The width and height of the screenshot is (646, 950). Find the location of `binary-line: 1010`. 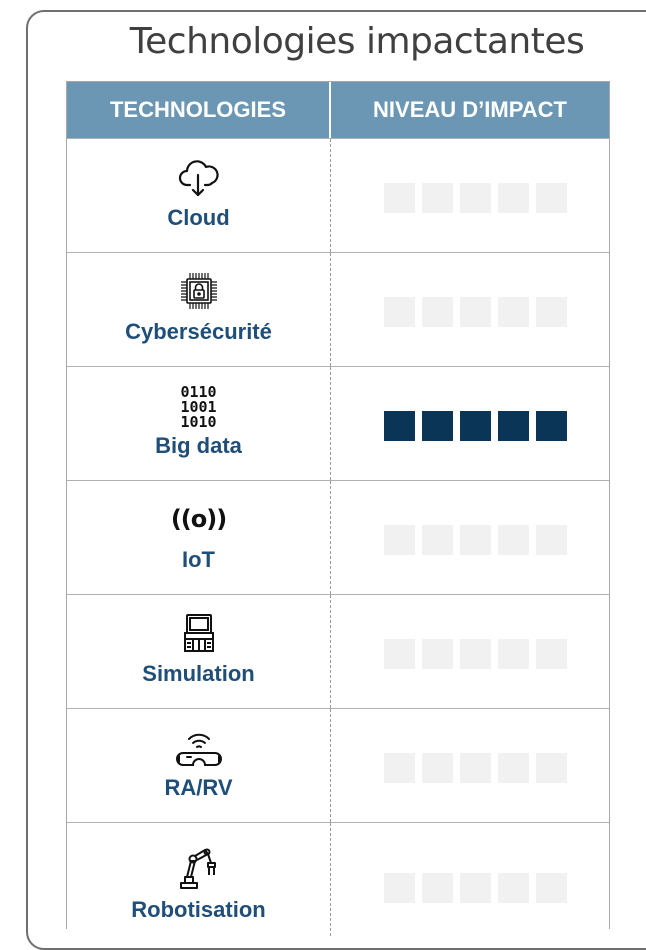

binary-line: 1010 is located at coordinates (198, 421).